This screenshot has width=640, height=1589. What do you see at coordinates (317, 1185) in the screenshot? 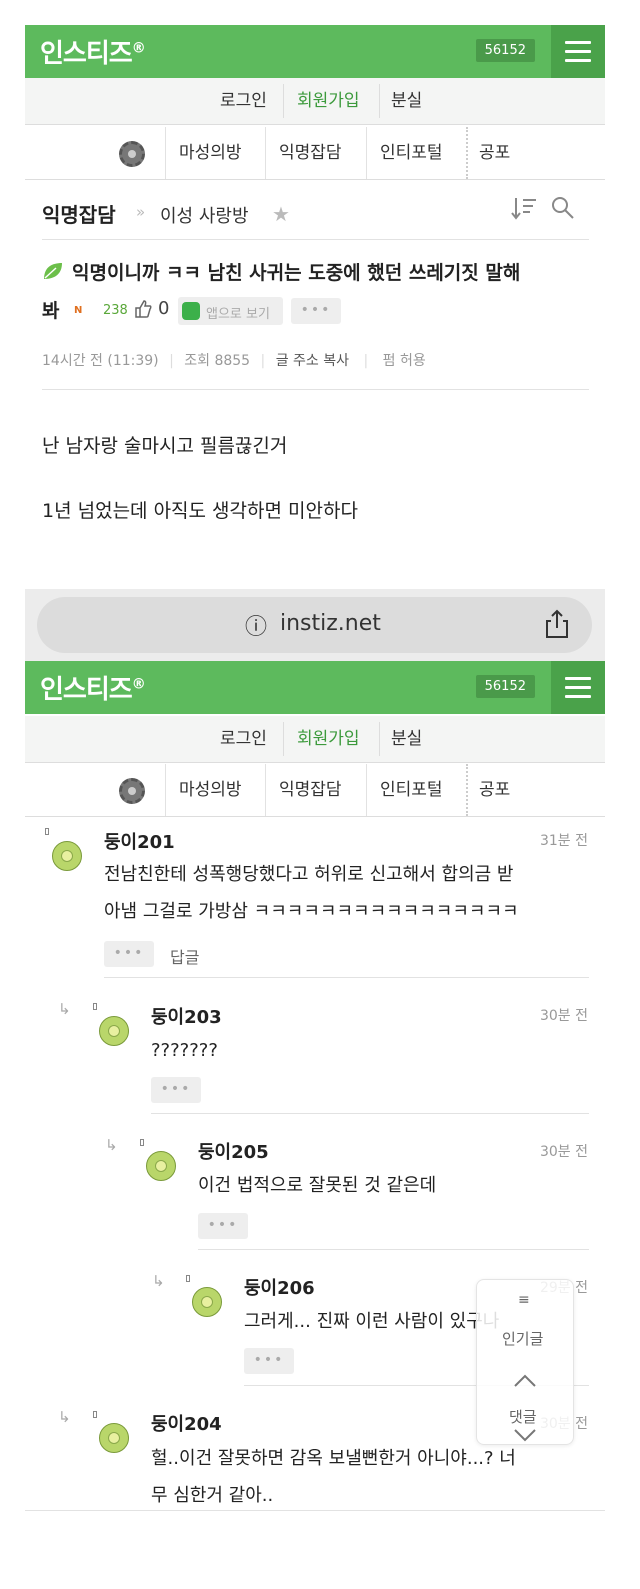
I see `comment-text: 이건 법적으로 잘못된 것 같은데` at bounding box center [317, 1185].